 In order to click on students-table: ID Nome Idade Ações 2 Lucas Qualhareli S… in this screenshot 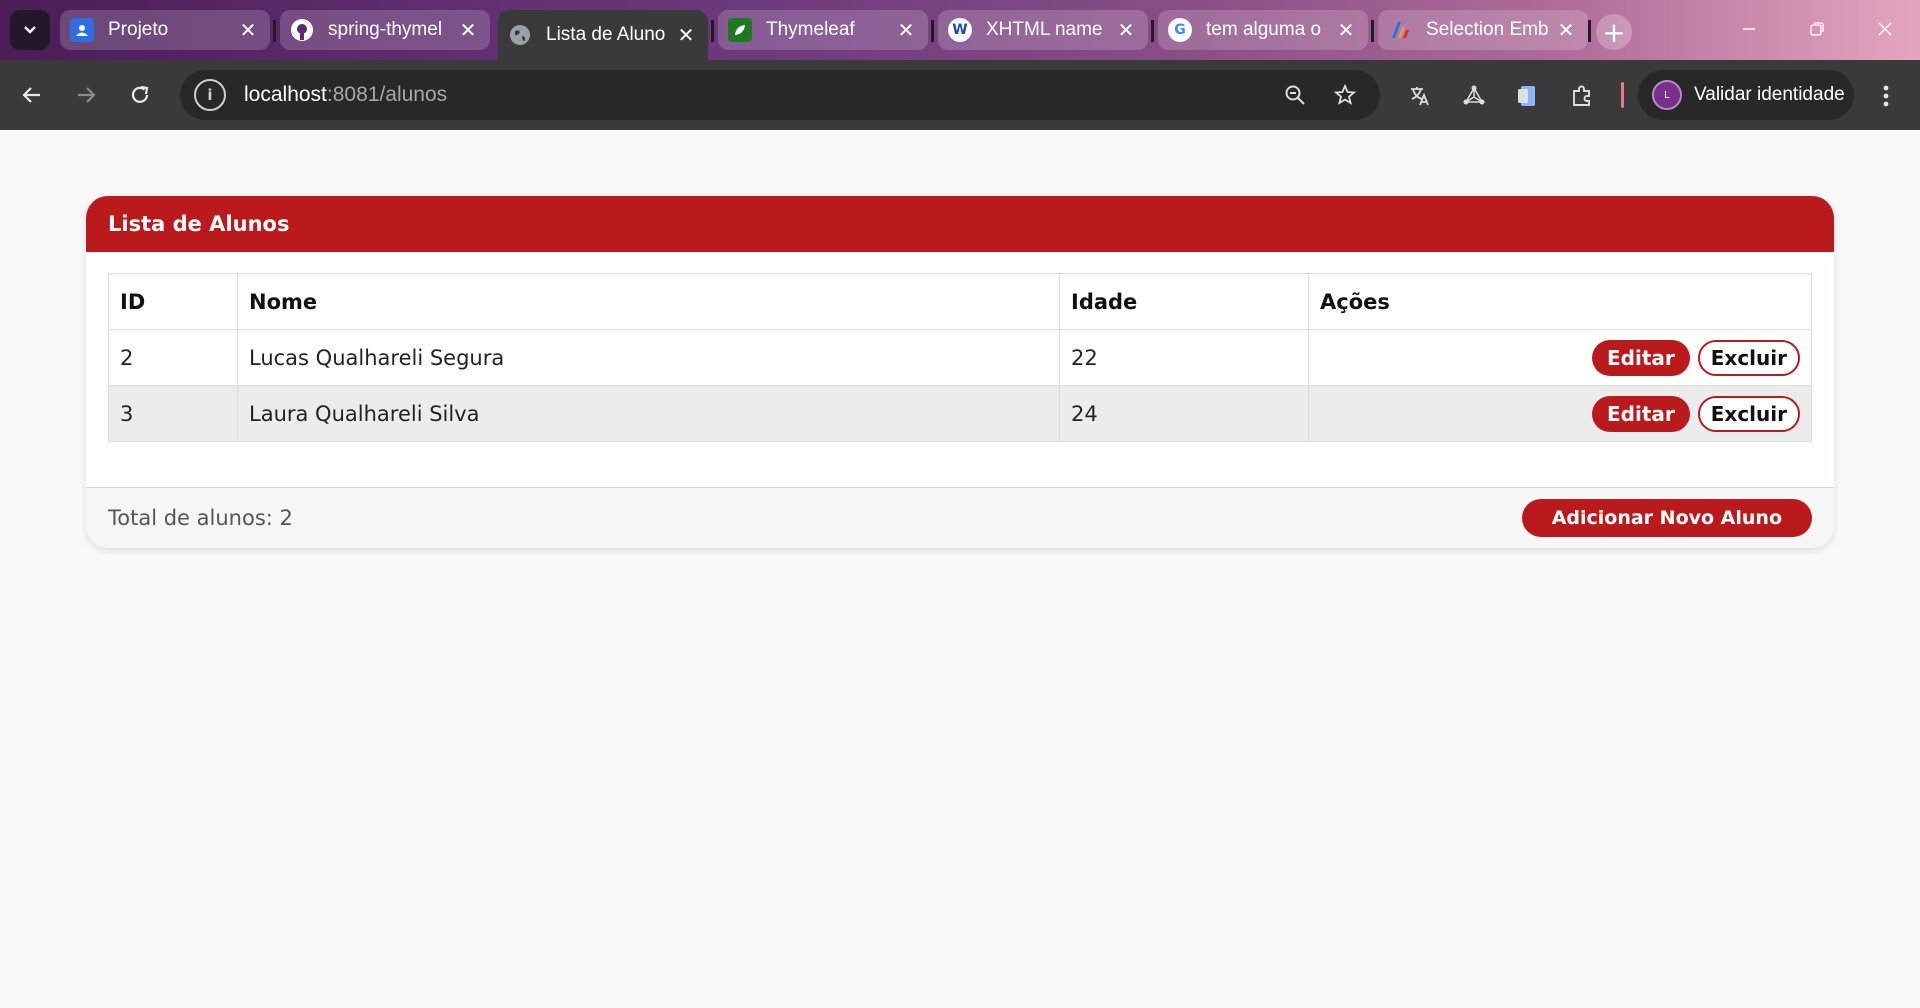, I will do `click(960, 357)`.